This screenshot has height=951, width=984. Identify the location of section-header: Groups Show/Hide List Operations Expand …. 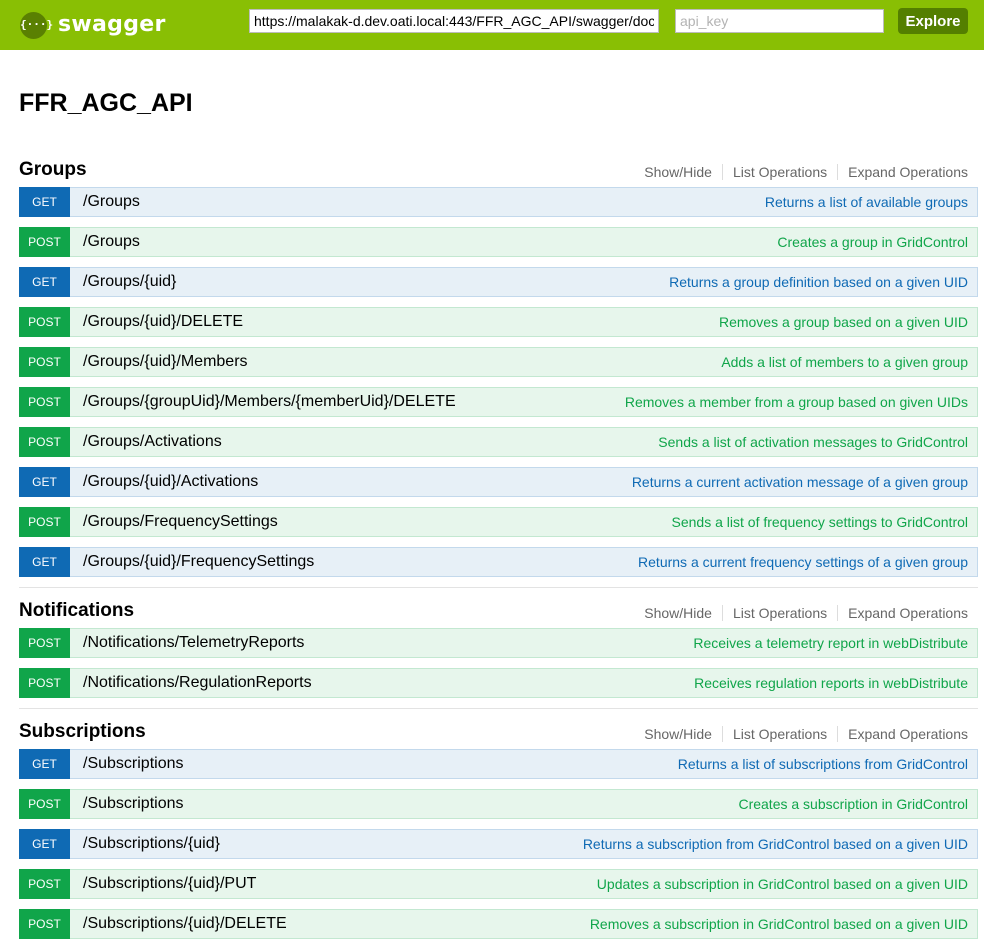
(498, 172).